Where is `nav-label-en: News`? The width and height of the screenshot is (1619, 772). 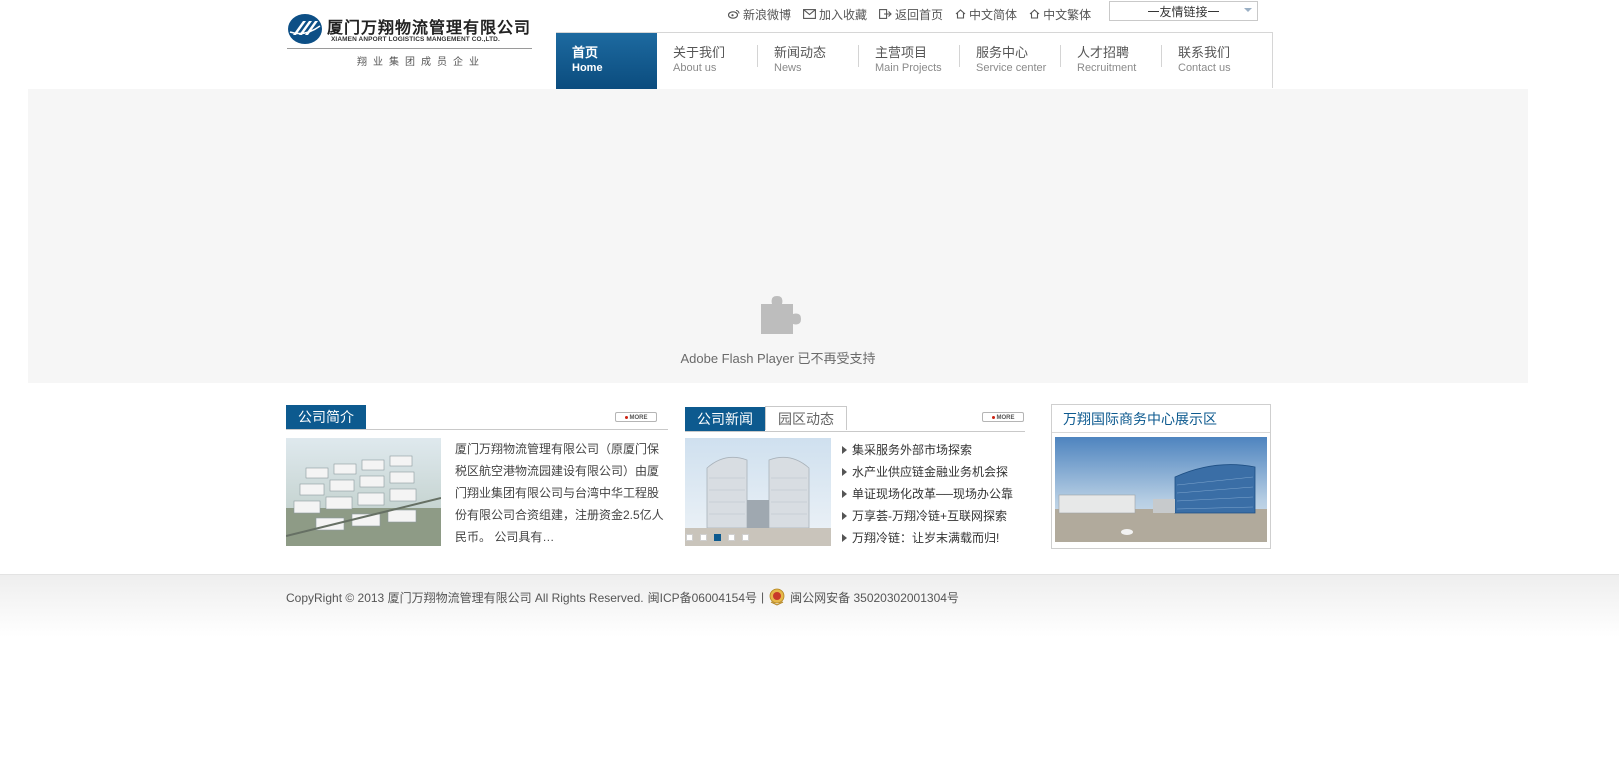 nav-label-en: News is located at coordinates (788, 68).